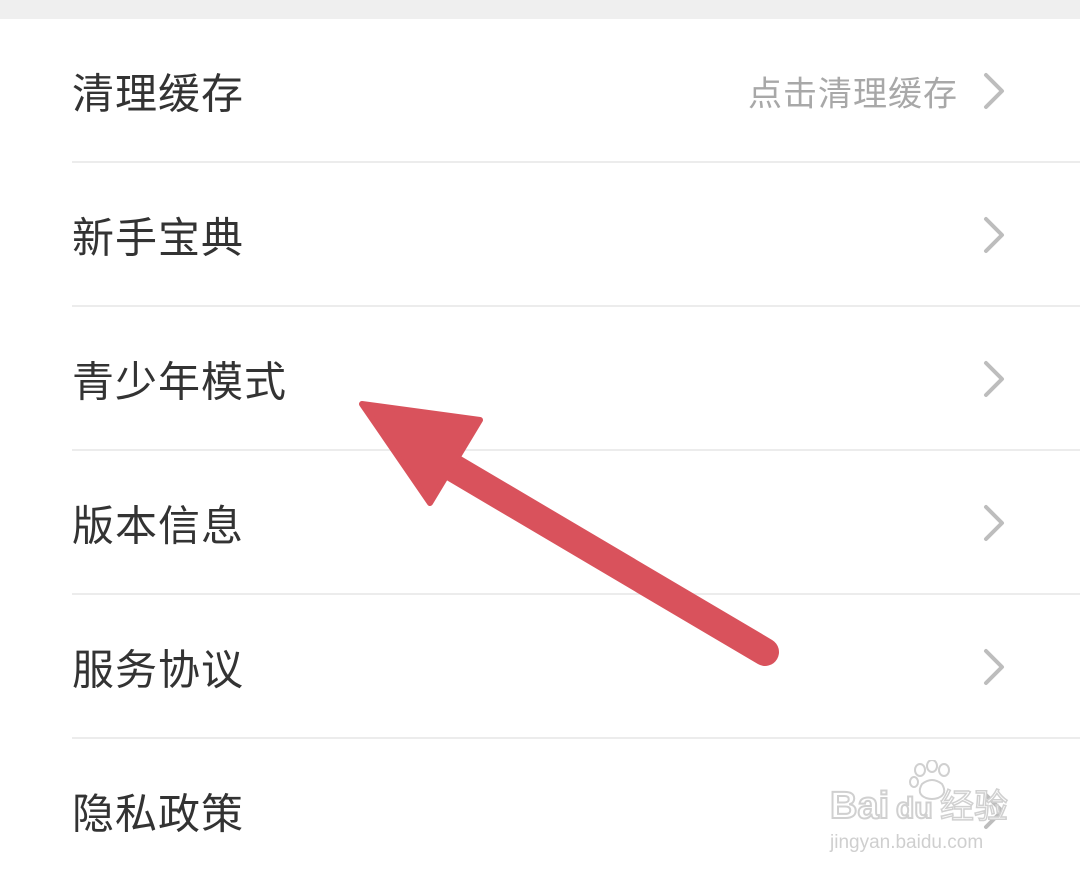 The width and height of the screenshot is (1080, 876). What do you see at coordinates (540, 9) in the screenshot?
I see `section-gap` at bounding box center [540, 9].